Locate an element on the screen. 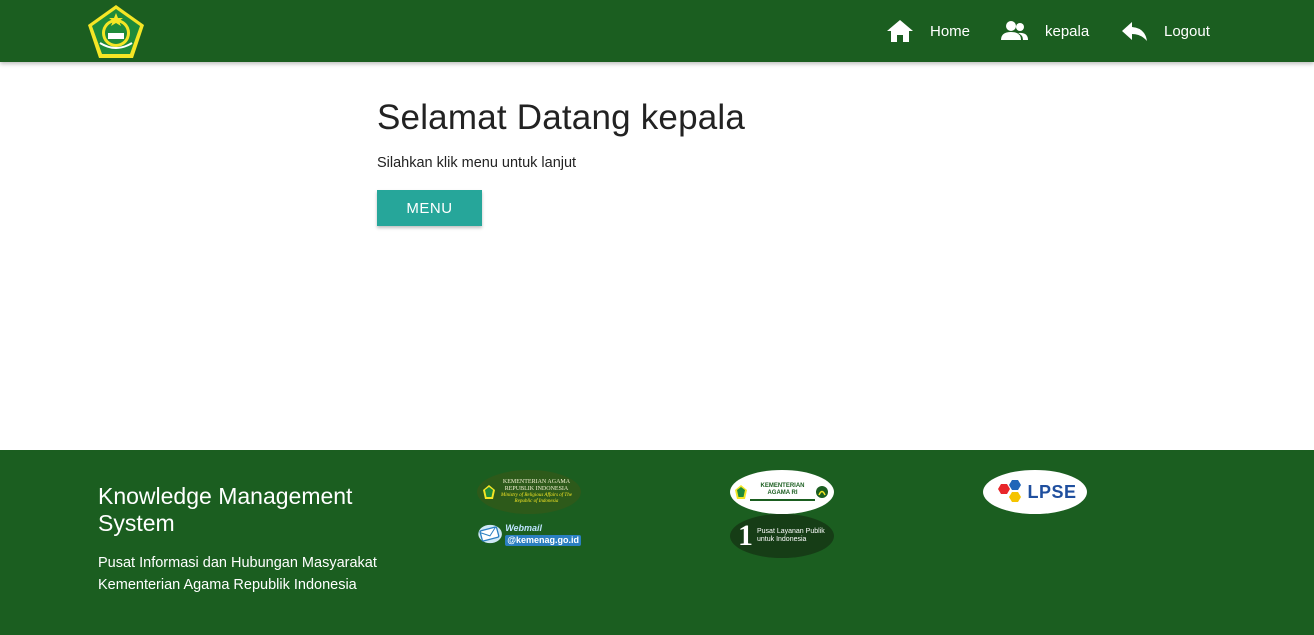 The height and width of the screenshot is (635, 1314). home-icon is located at coordinates (900, 31).